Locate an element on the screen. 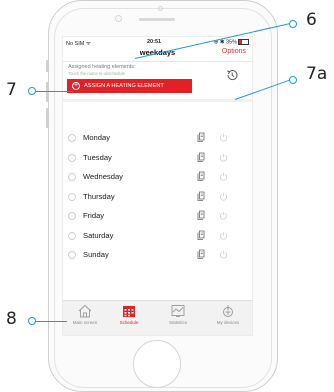 The width and height of the screenshot is (334, 392). devices-icon is located at coordinates (228, 311).